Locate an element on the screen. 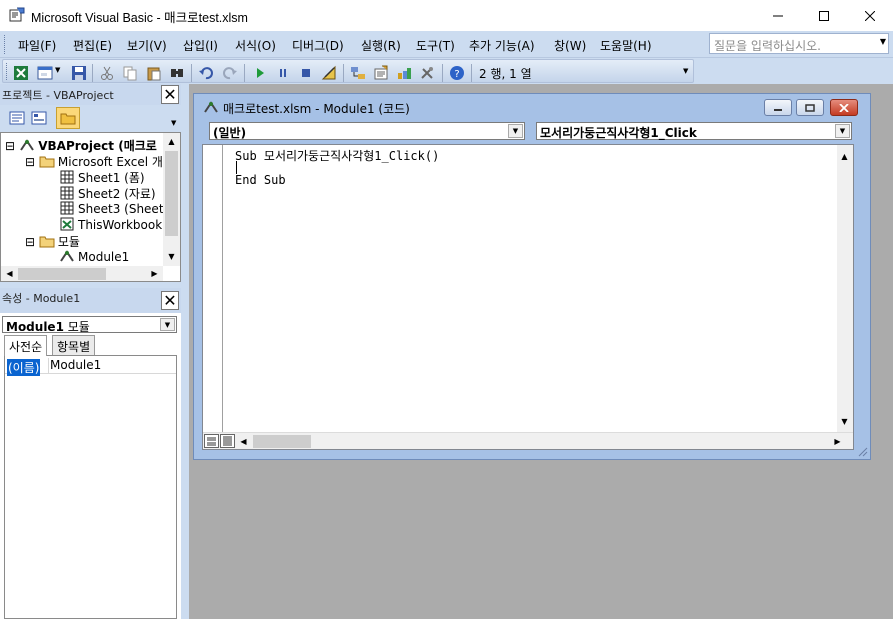  procedure-combo: 모서리가둥근직사각형1_Click ▼ is located at coordinates (694, 131).